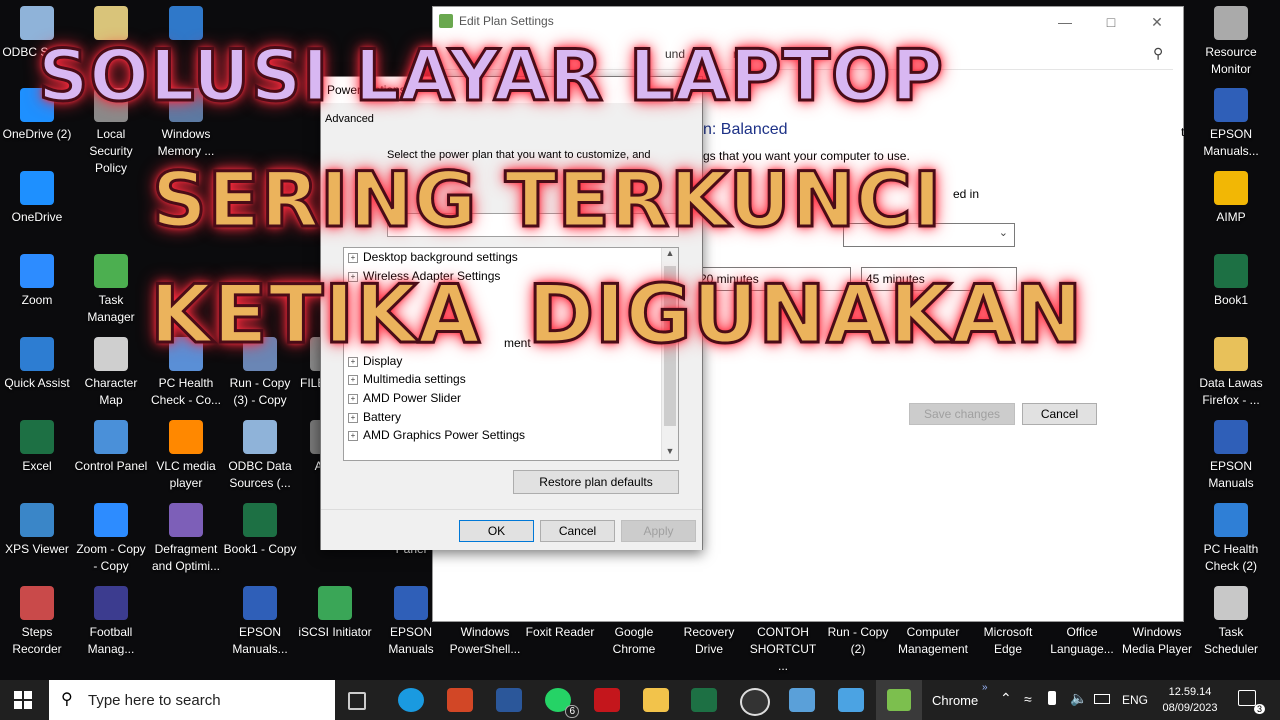  Describe the element at coordinates (560, 632) in the screenshot. I see `desktop-icon-label: Foxit Reader` at that location.